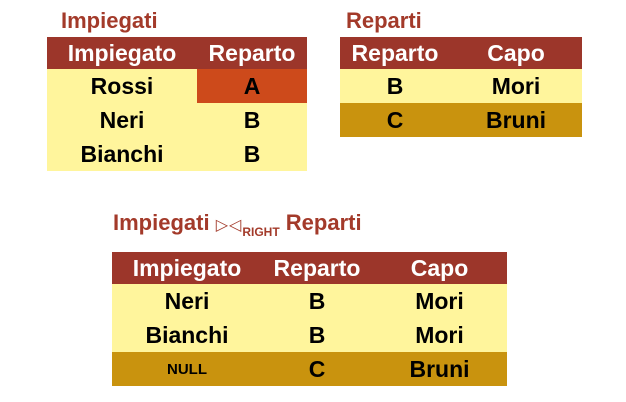 The width and height of the screenshot is (626, 402). I want to click on reparti-table: Reparto Capo B Mori C Bruni, so click(461, 87).